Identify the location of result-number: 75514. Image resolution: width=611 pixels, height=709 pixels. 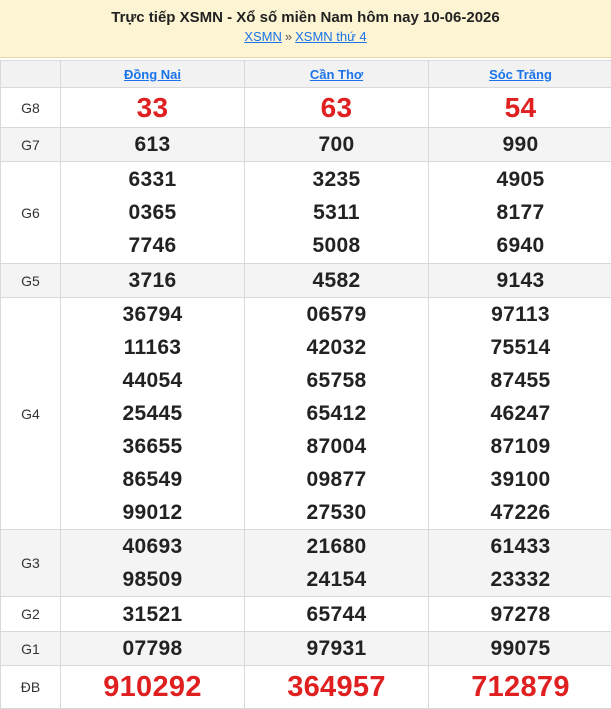
(520, 347).